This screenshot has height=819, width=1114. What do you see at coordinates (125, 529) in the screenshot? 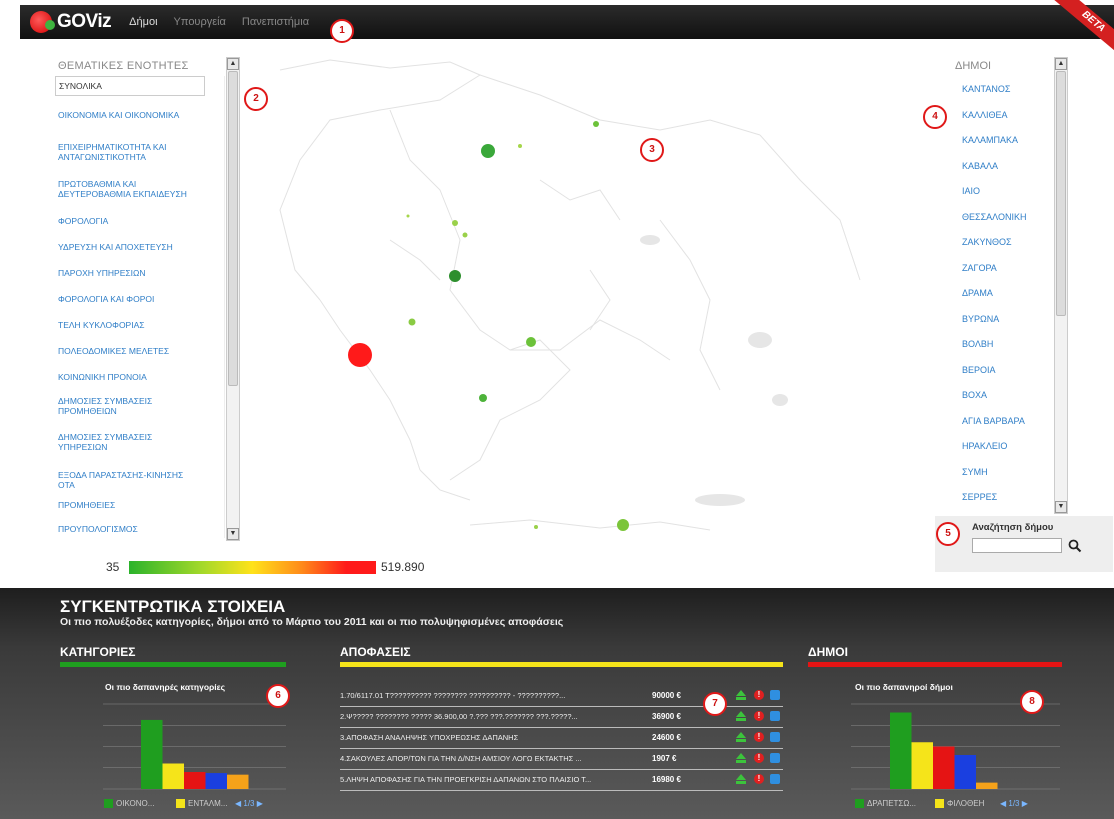
I see `theme-item: ΠΡΟΥΠΟΛΟΓΙΣΜΟΣ` at bounding box center [125, 529].